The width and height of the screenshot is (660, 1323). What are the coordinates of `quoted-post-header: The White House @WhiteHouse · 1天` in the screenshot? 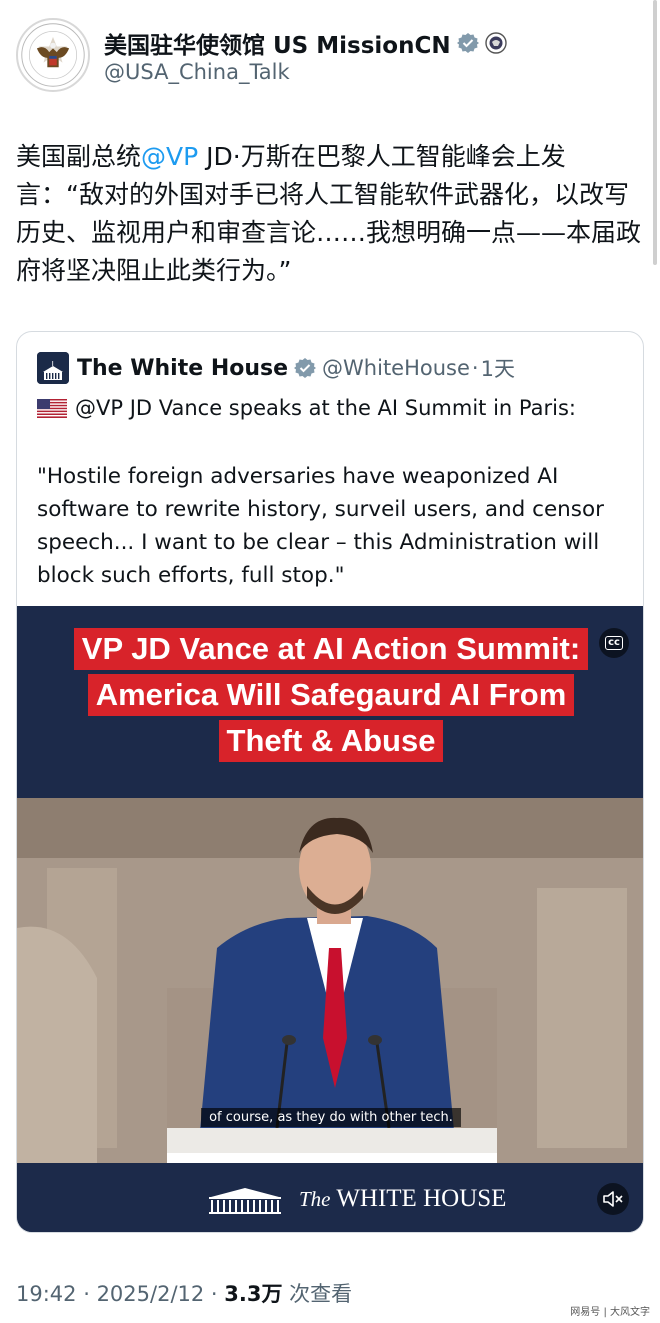 It's located at (276, 368).